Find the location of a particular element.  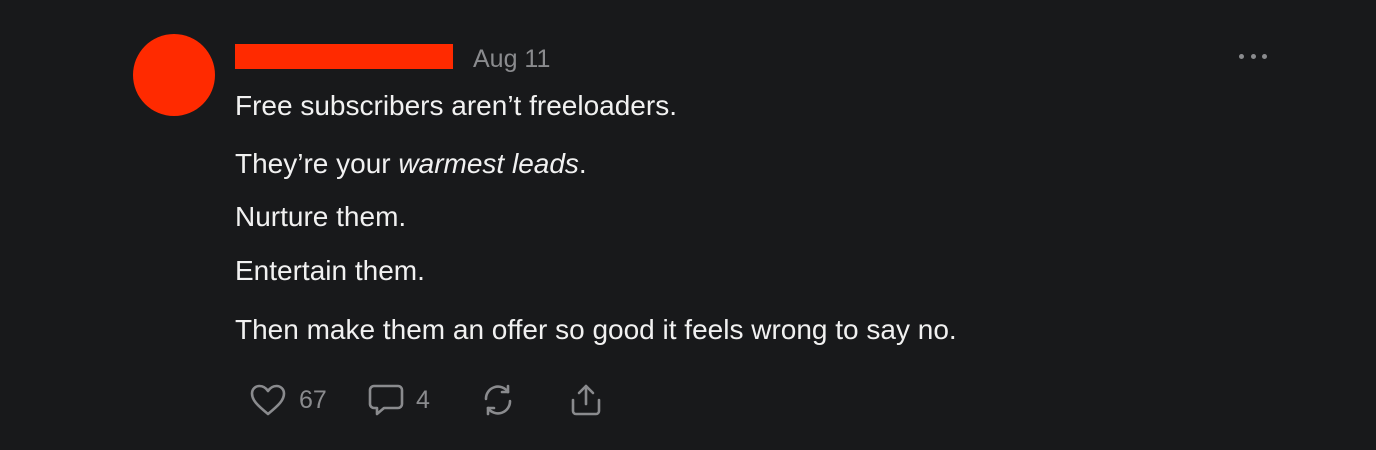

restack-button is located at coordinates (498, 400).